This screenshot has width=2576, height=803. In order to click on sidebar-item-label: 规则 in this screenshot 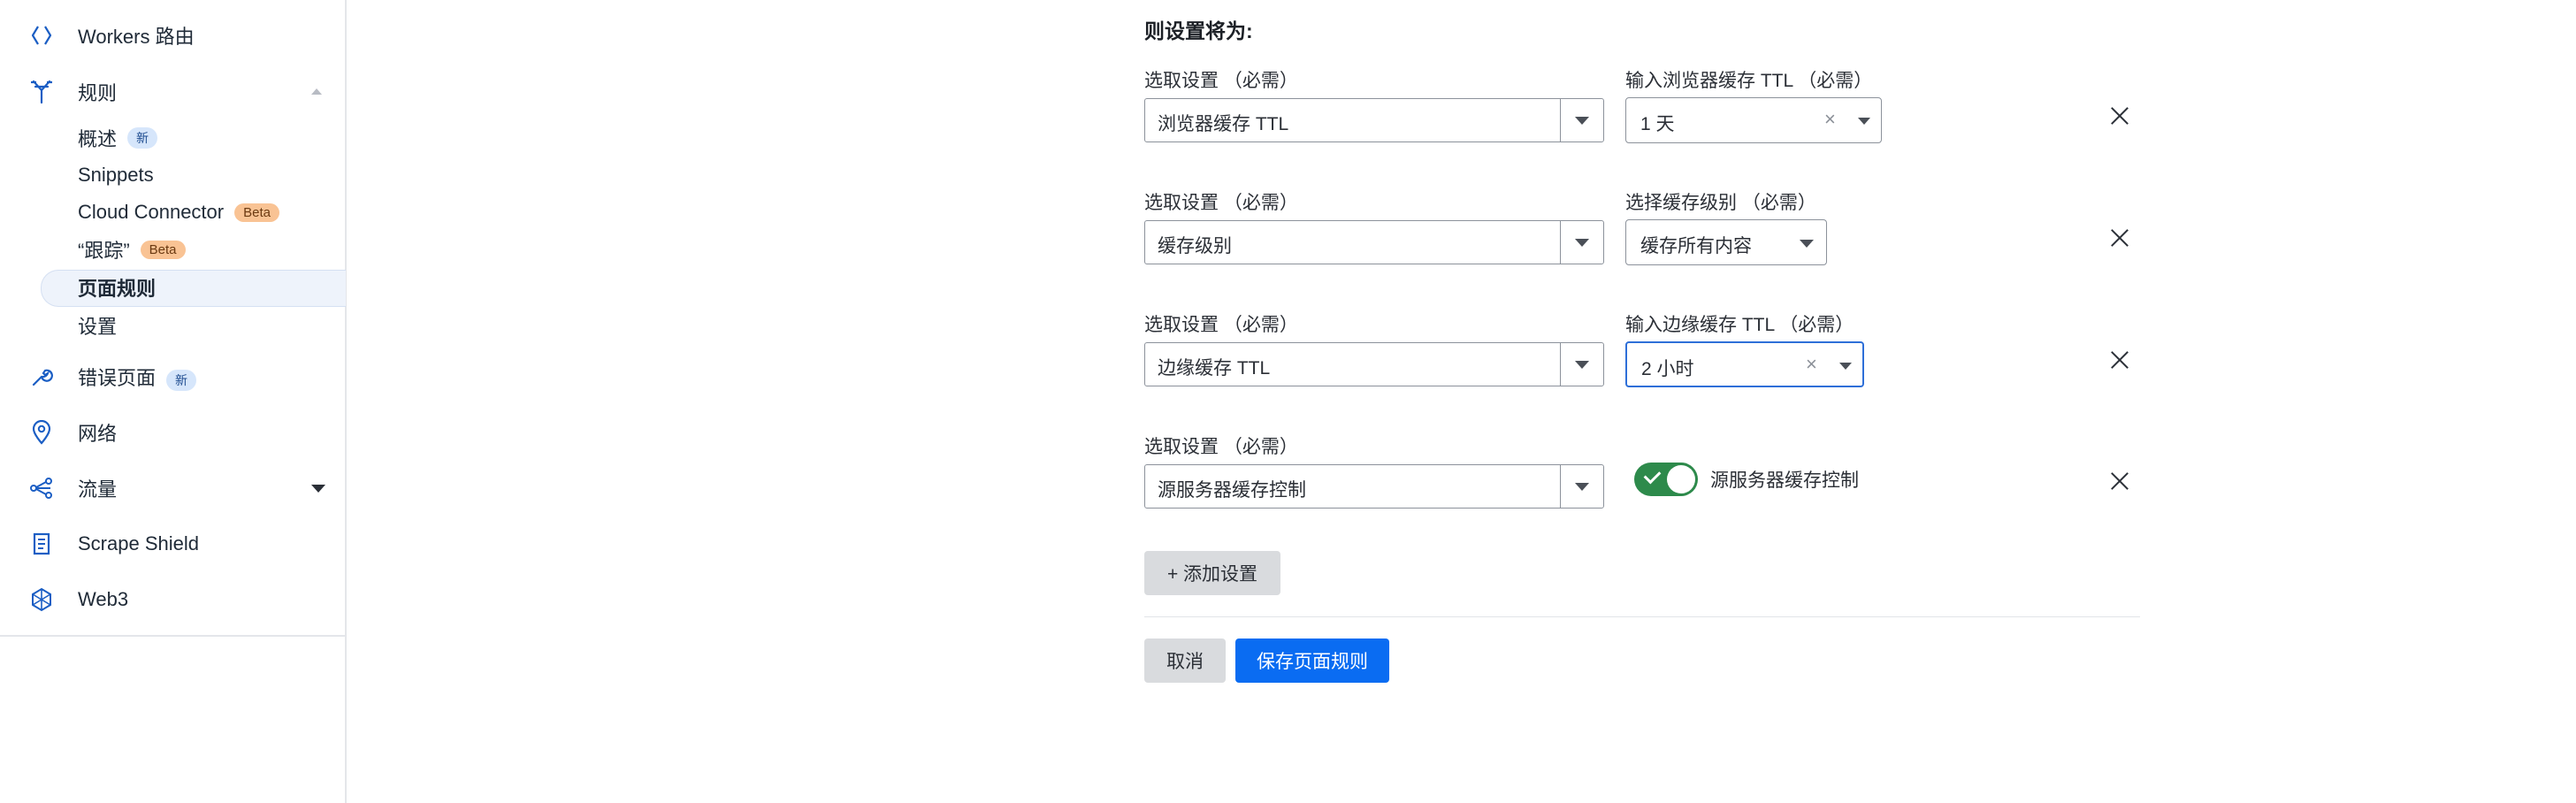, I will do `click(98, 93)`.